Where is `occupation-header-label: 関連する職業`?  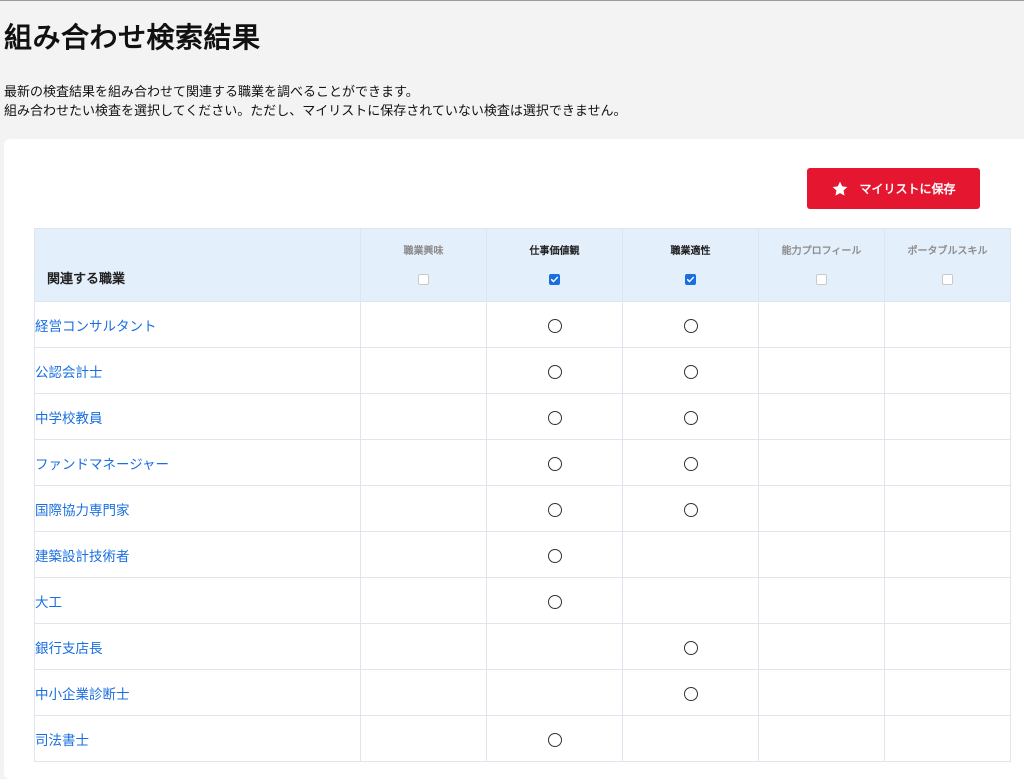
occupation-header-label: 関連する職業 is located at coordinates (86, 279).